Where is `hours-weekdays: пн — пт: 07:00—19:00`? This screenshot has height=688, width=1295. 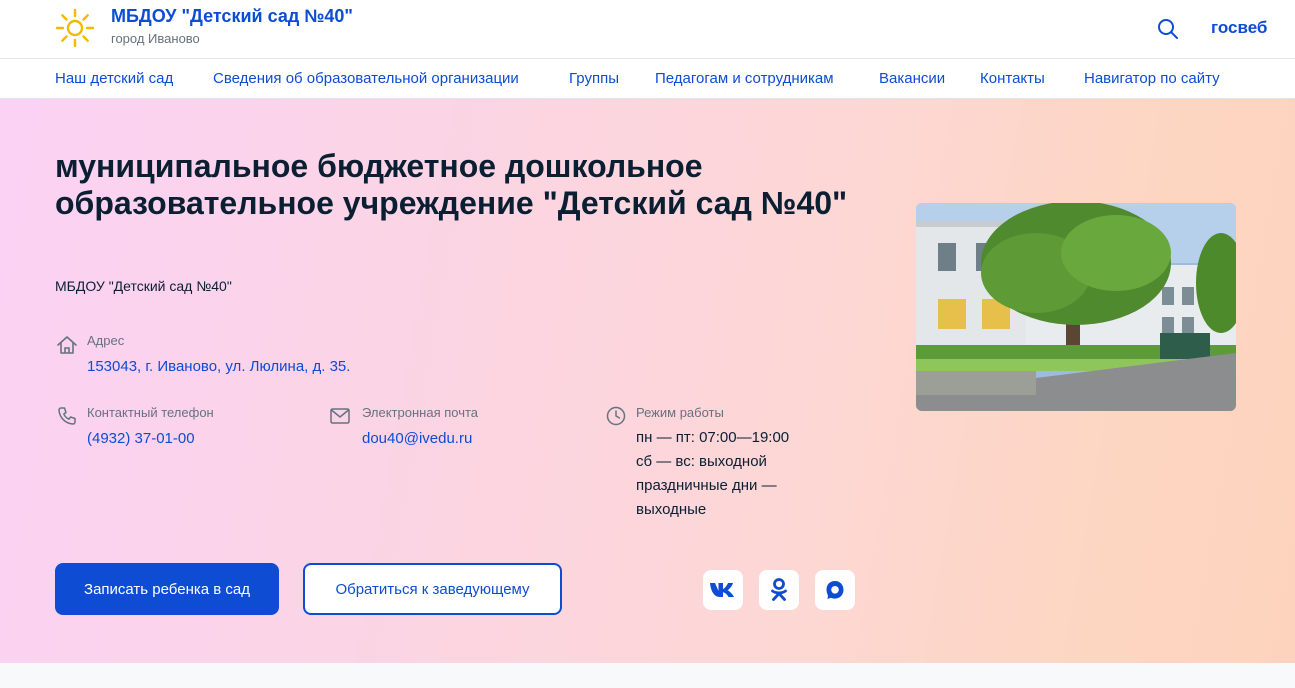
hours-weekdays: пн — пт: 07:00—19:00 is located at coordinates (713, 437).